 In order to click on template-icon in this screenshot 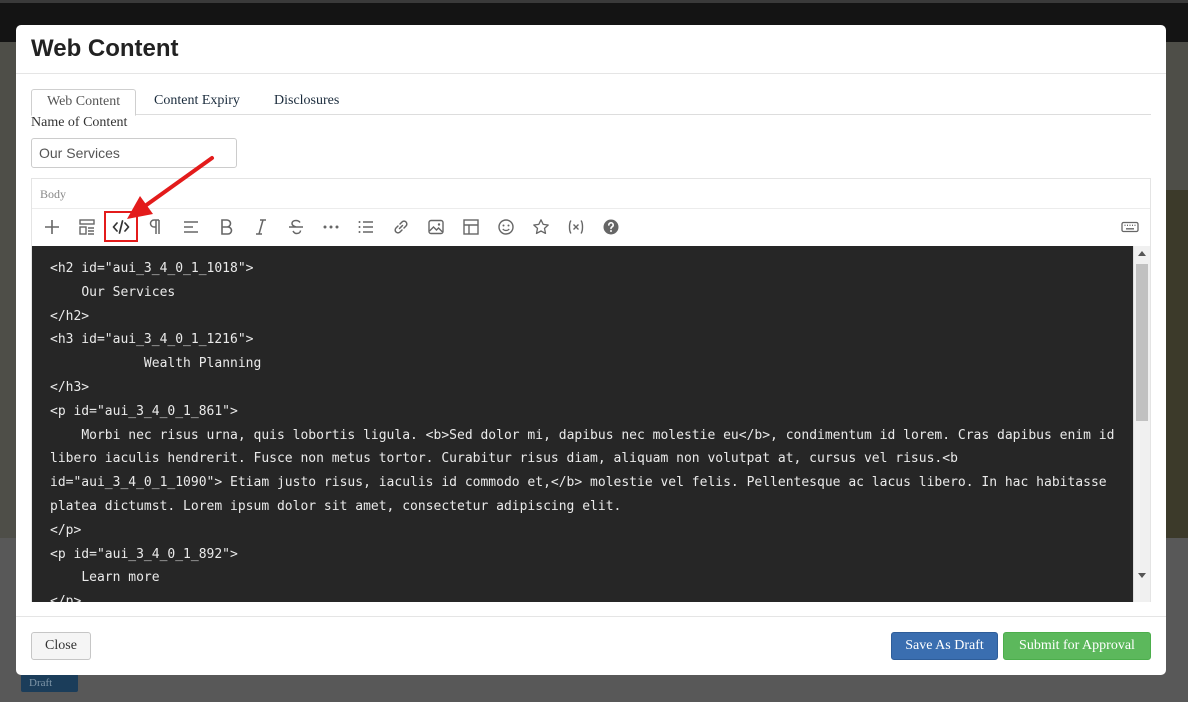, I will do `click(87, 227)`.